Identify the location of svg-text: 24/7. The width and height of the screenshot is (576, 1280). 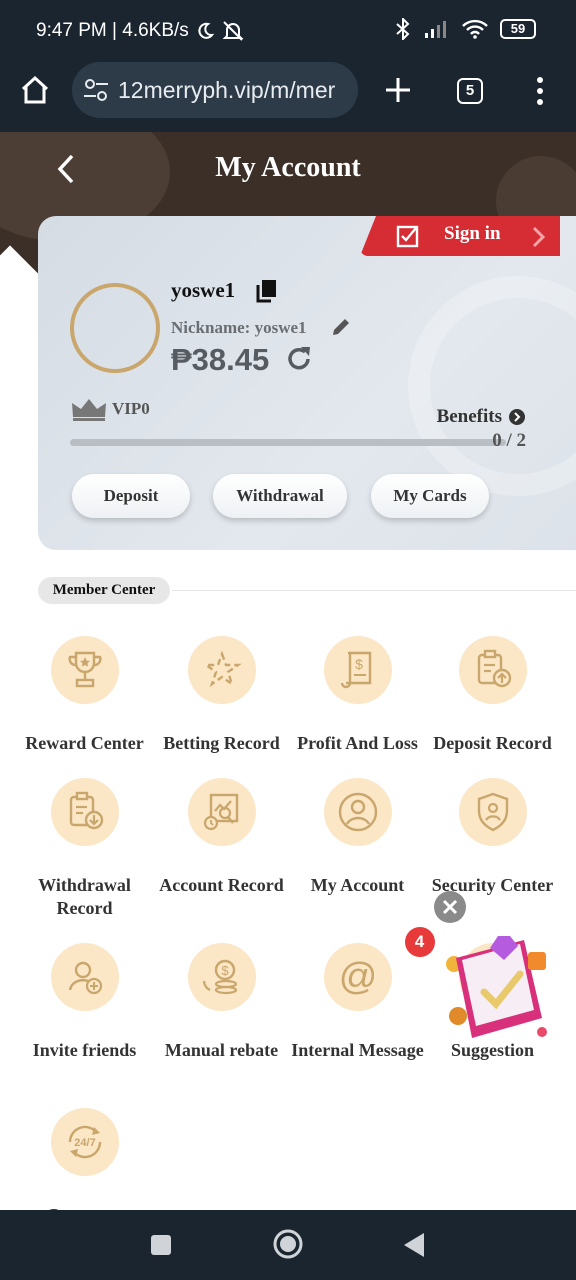
(84, 1143).